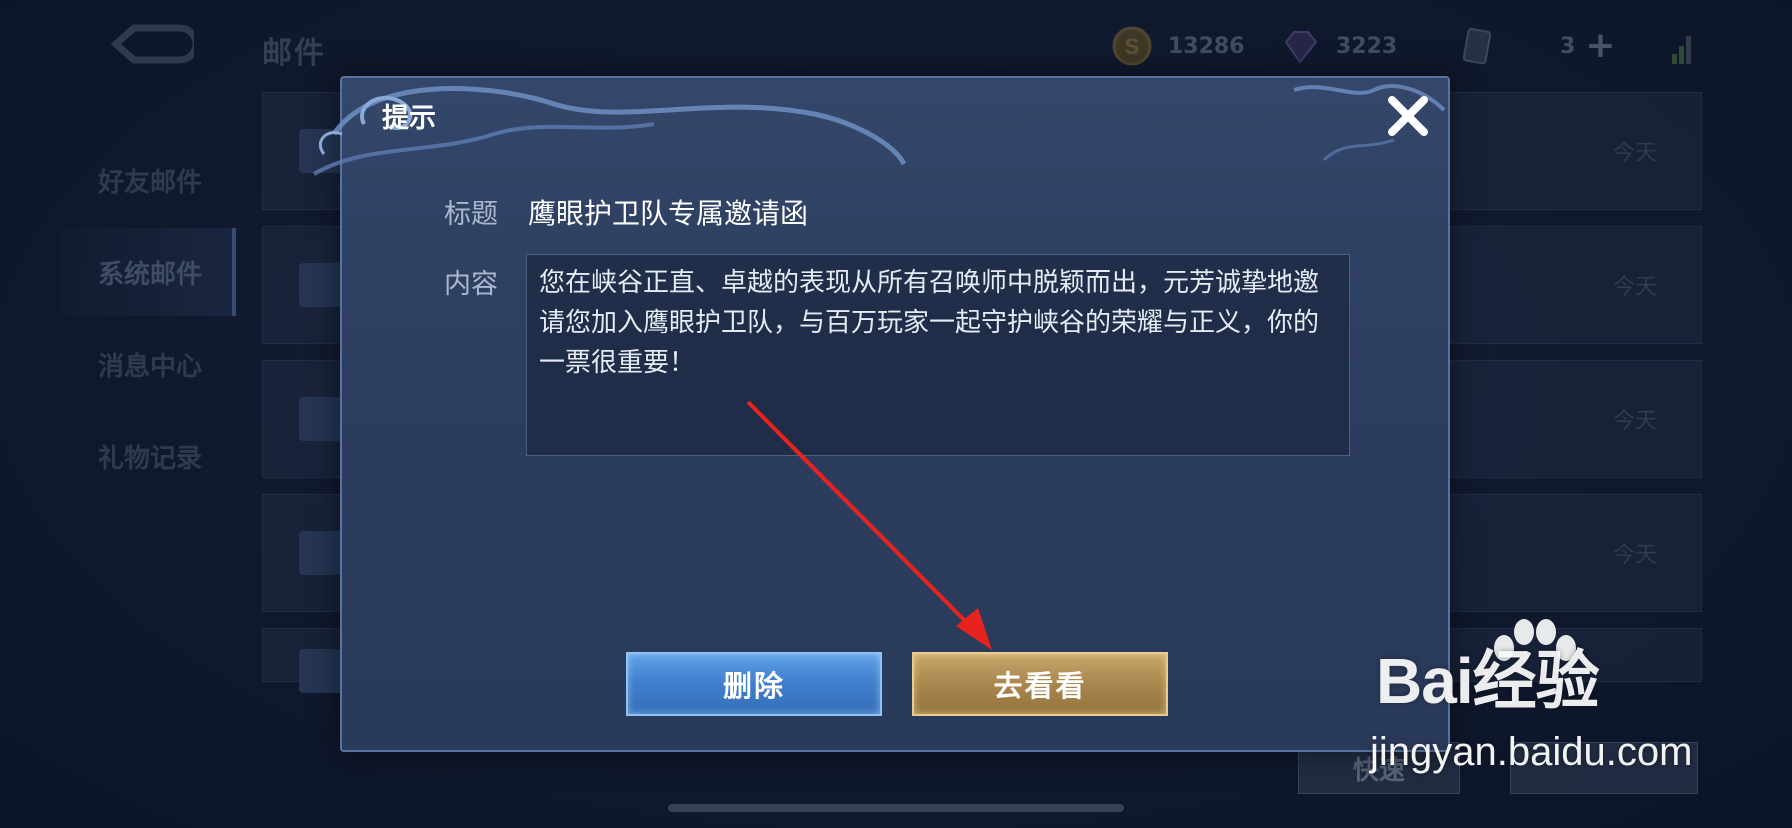 The width and height of the screenshot is (1792, 828). Describe the element at coordinates (668, 213) in the screenshot. I see `subject-value: 鹰眼护卫队专属邀请函` at that location.